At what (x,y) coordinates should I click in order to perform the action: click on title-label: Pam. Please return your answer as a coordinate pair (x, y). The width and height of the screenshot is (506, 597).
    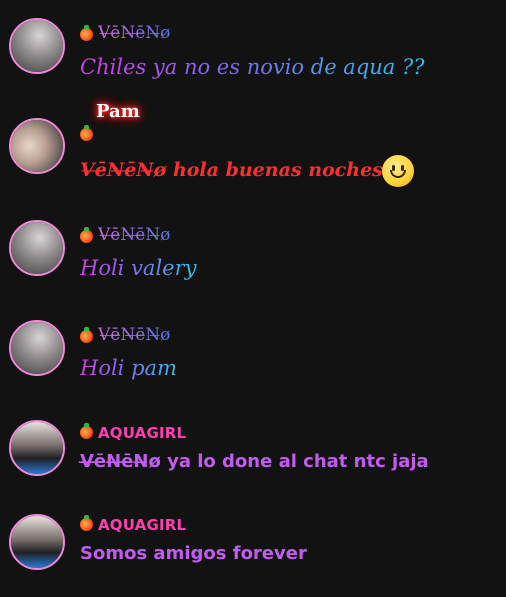
    Looking at the image, I should click on (118, 111).